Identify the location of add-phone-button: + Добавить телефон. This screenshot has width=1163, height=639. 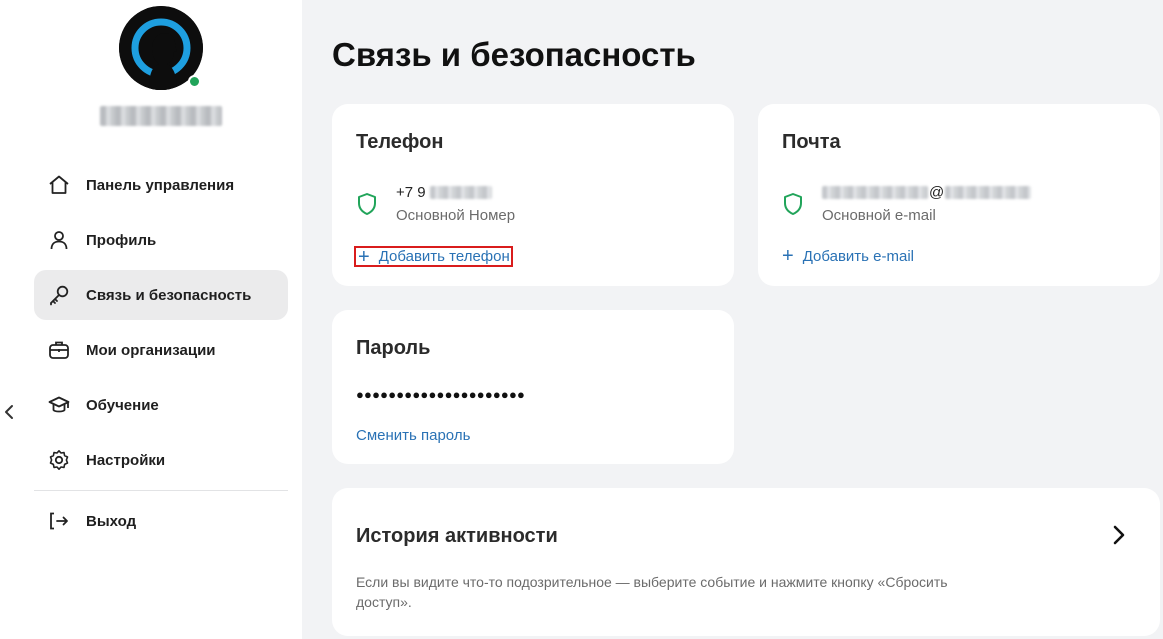
(433, 256).